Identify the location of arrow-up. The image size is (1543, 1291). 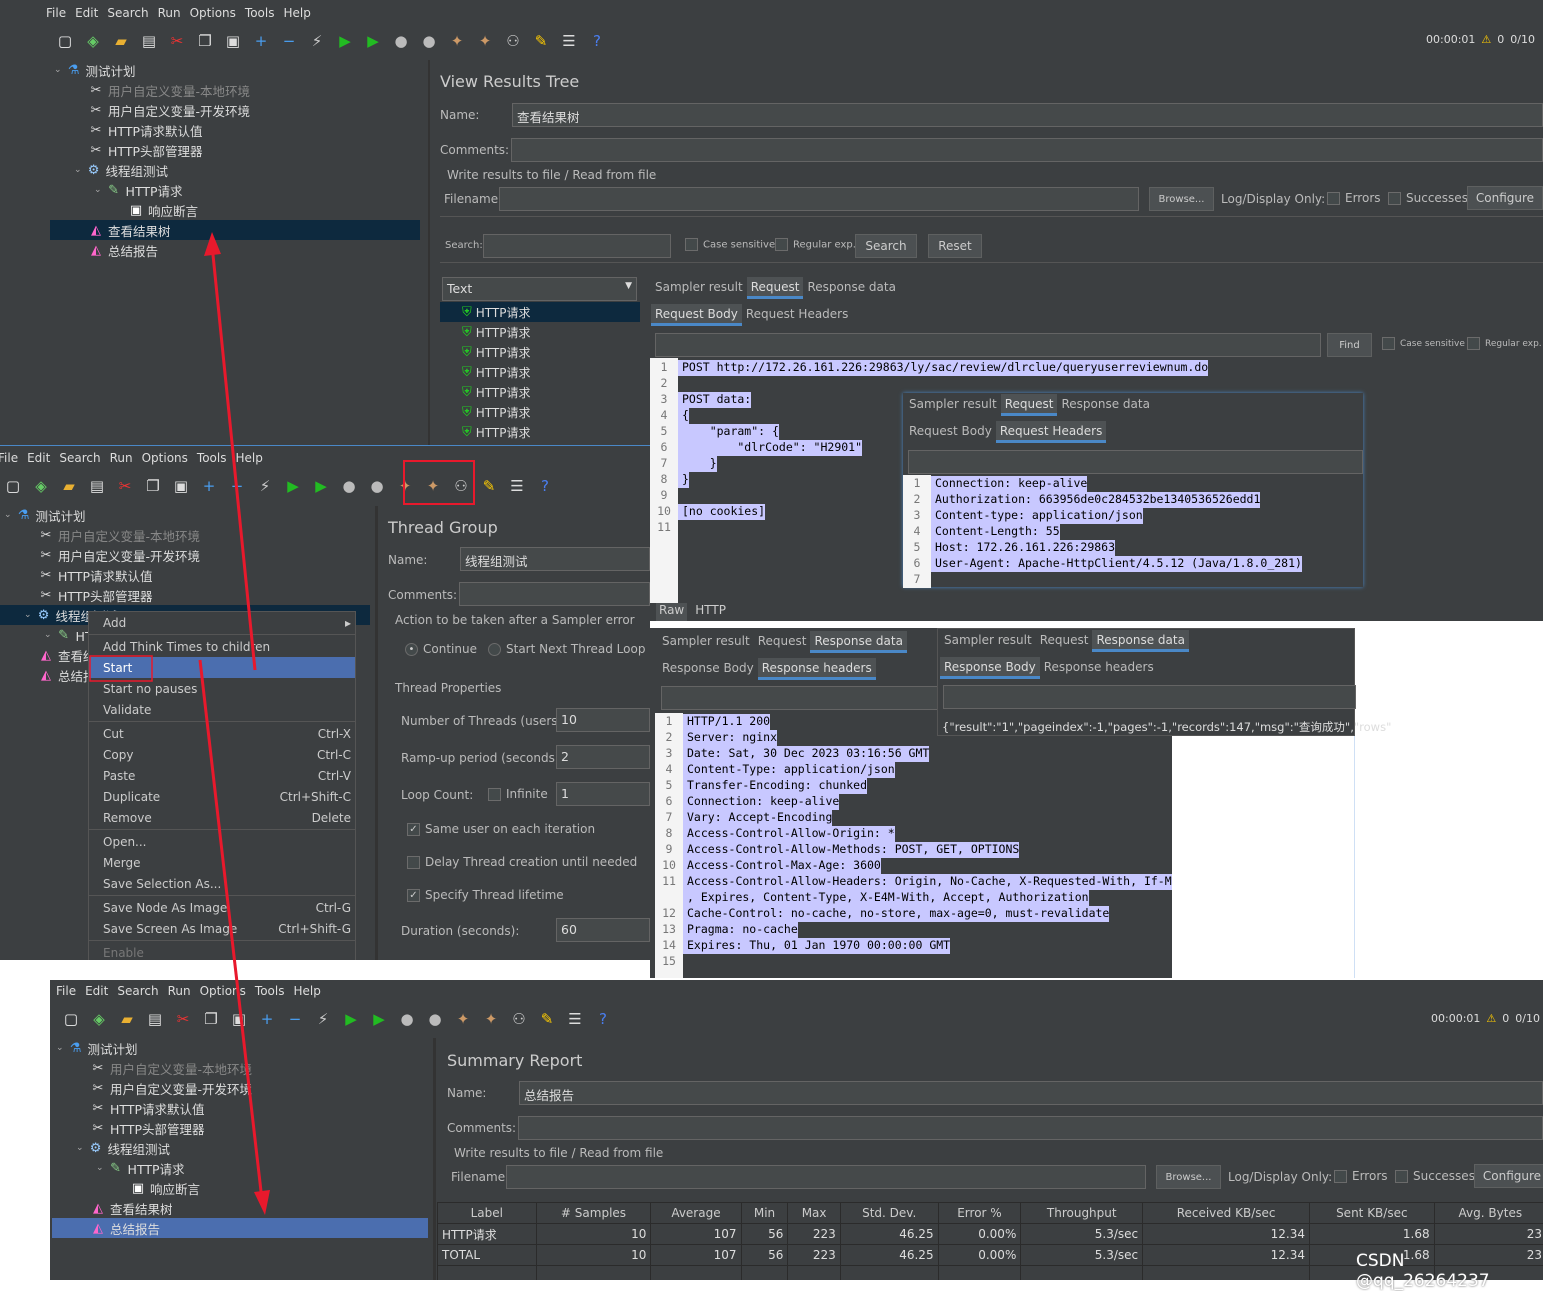
(233, 457).